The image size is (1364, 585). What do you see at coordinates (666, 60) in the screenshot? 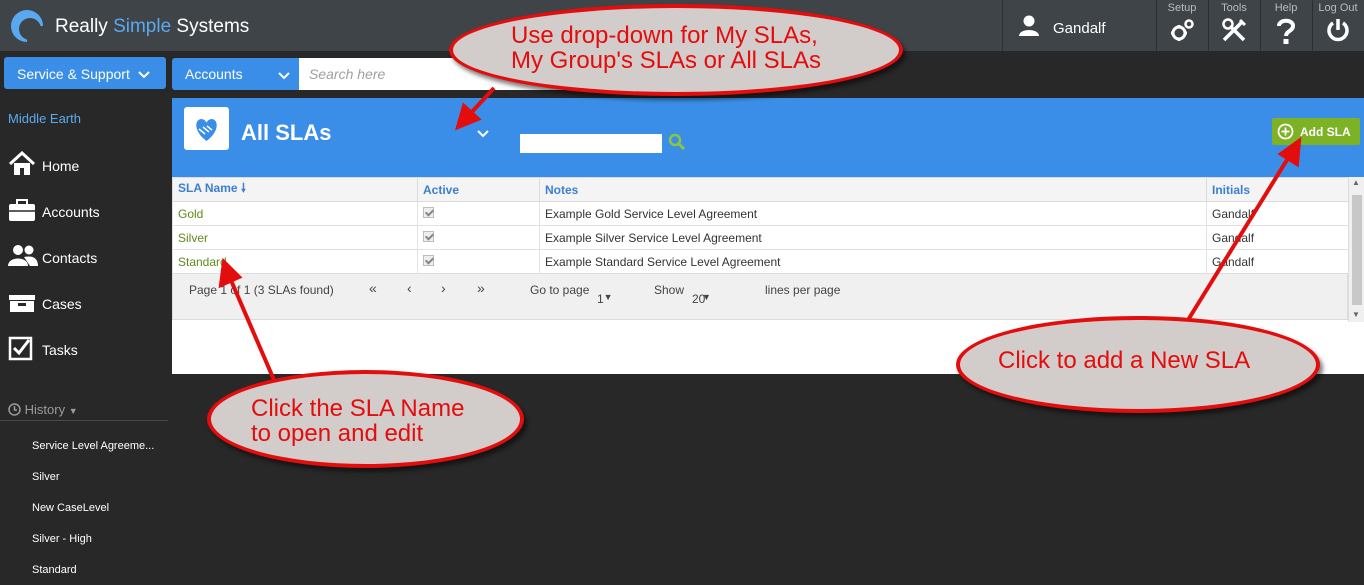
I see `annotation-text: My Group's SLAs or All SLAs` at bounding box center [666, 60].